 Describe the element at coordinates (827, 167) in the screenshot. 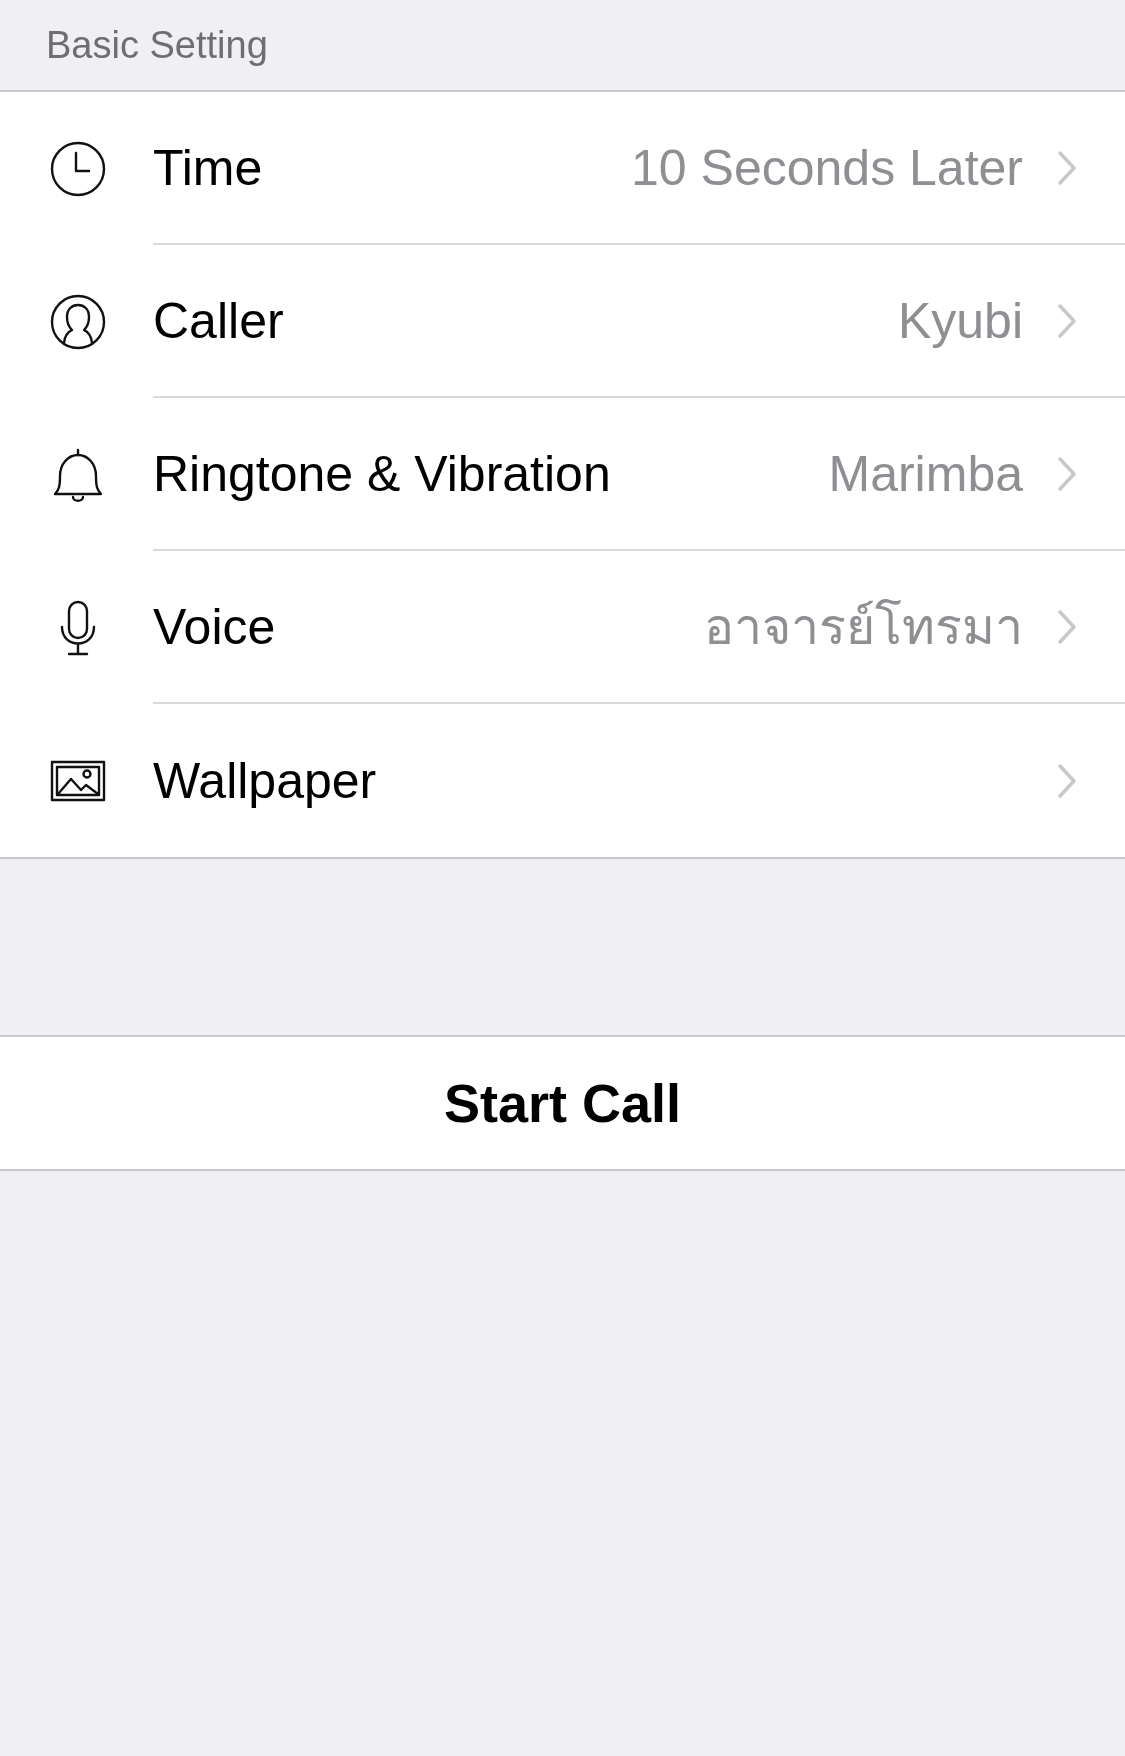

I see `row-value: 10 Seconds Later` at that location.